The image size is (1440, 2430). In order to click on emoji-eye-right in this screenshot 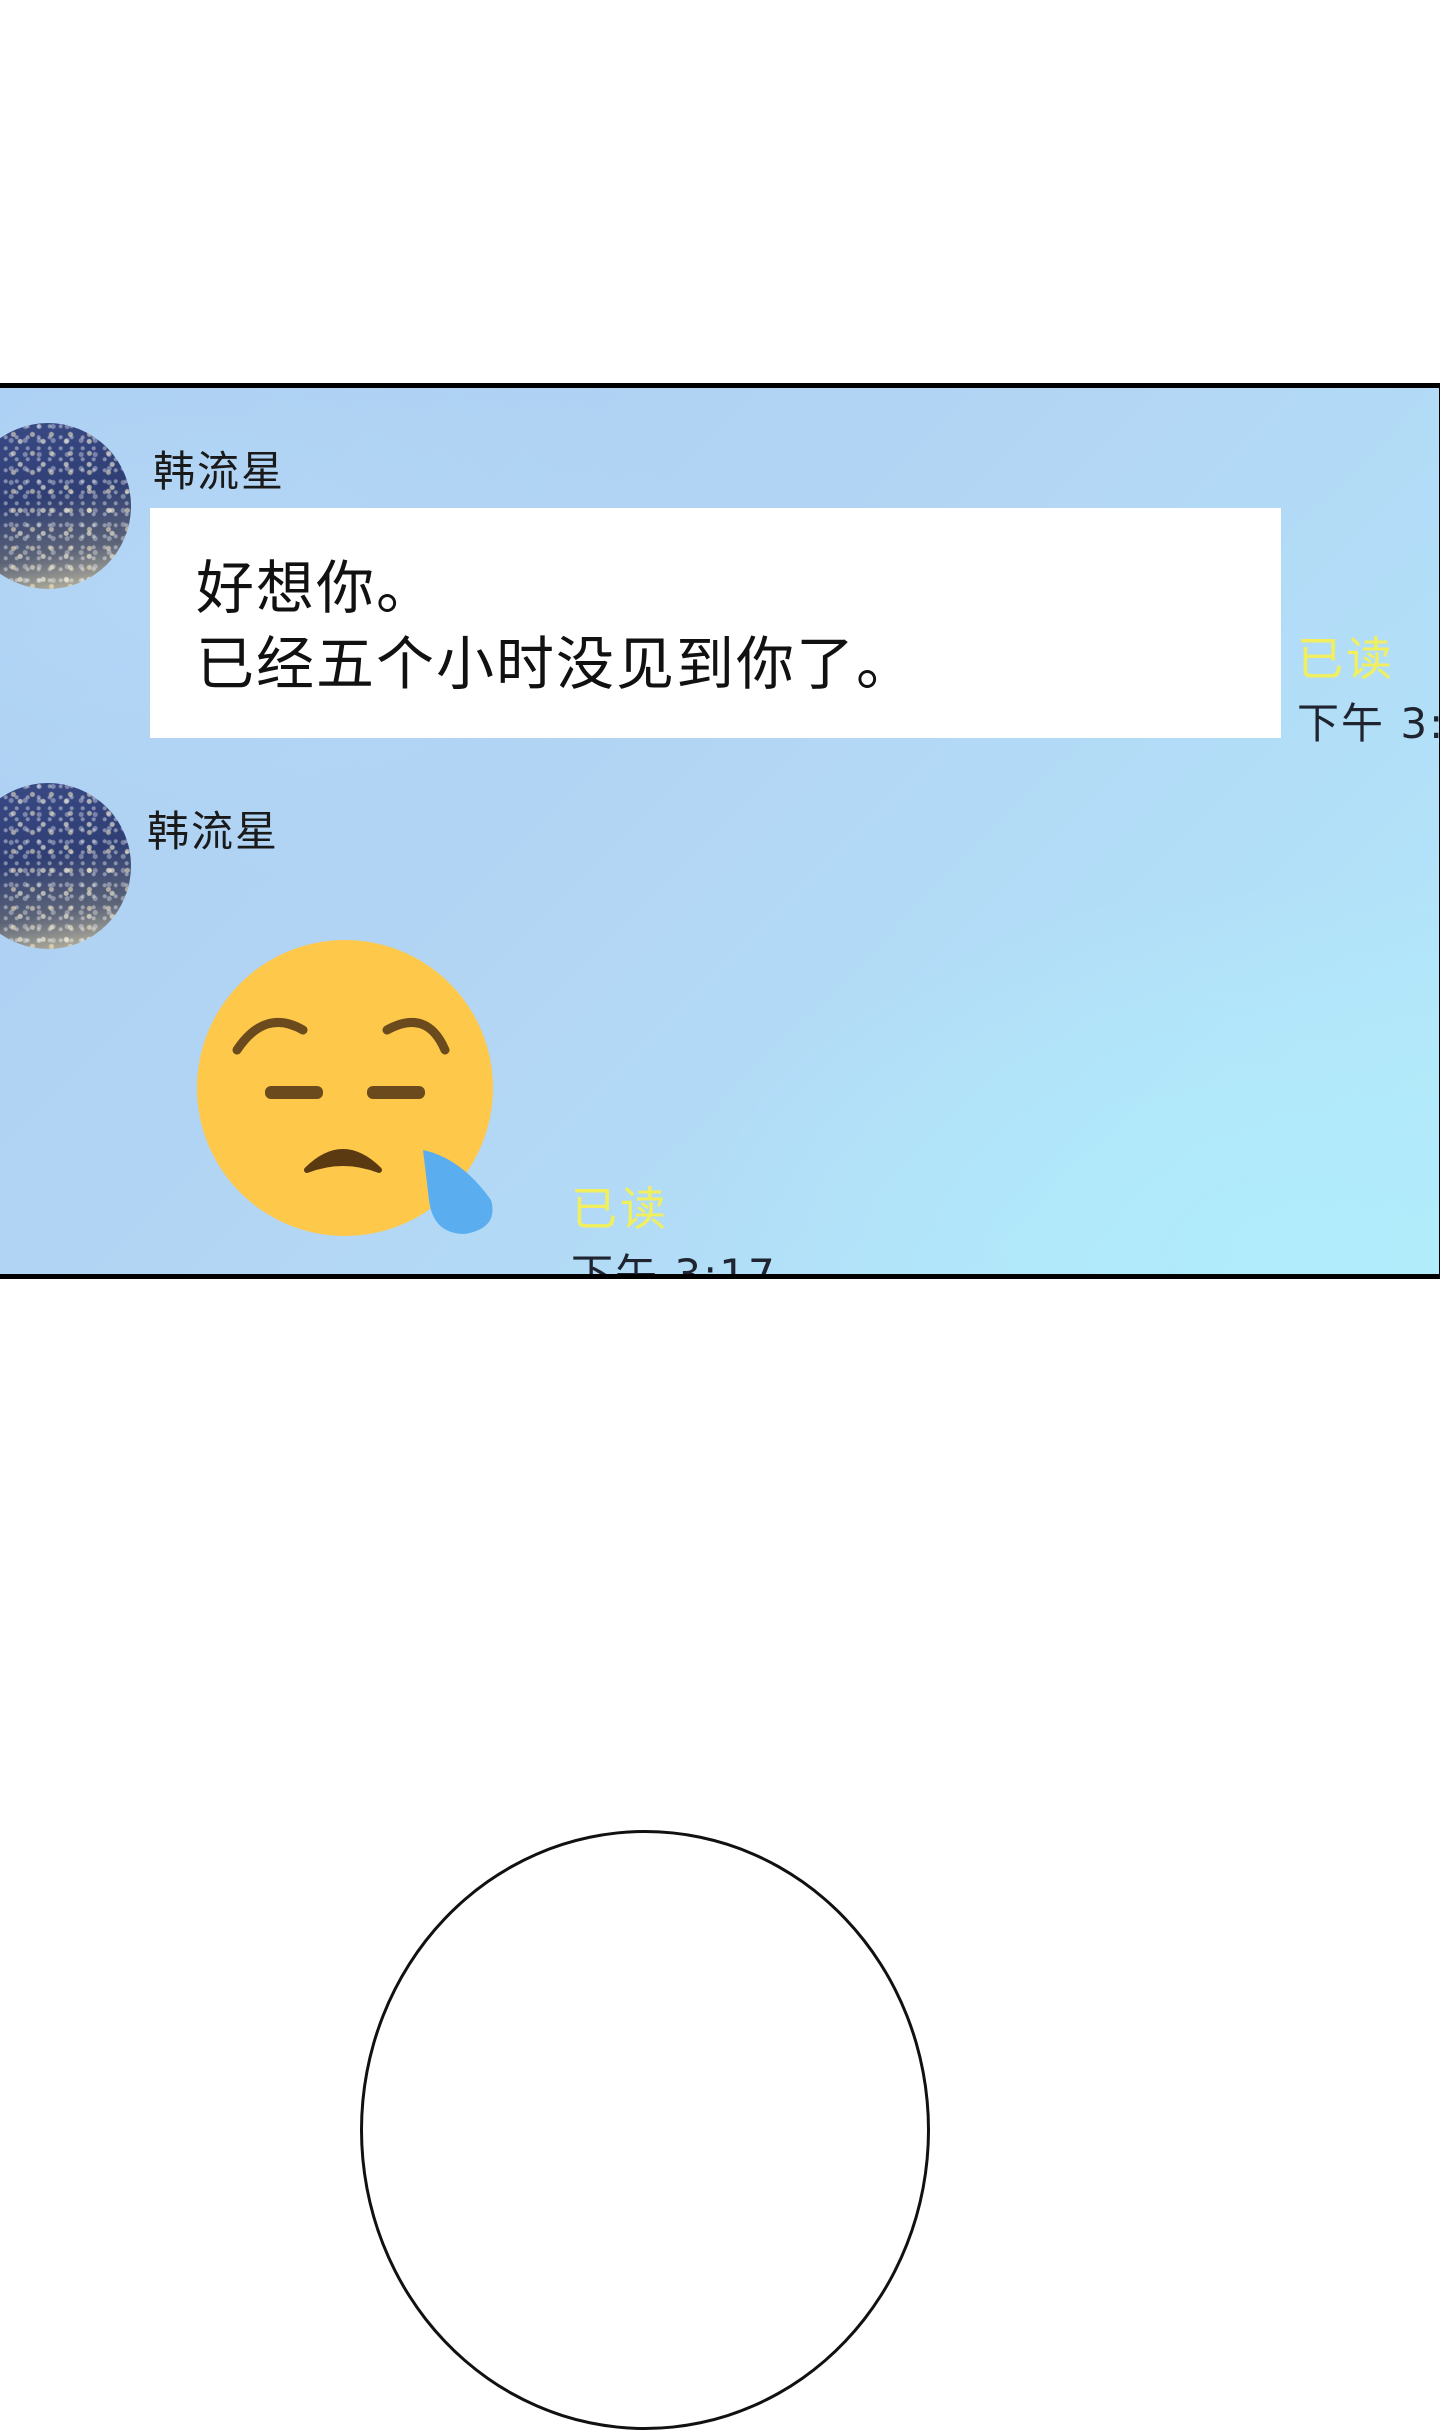, I will do `click(396, 1092)`.